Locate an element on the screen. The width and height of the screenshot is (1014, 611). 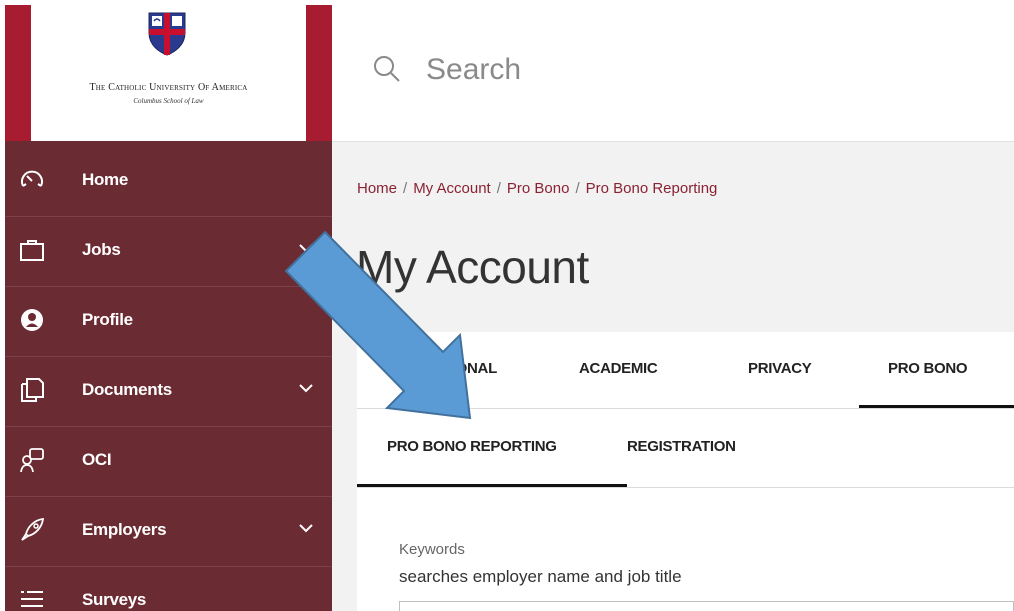
sidebar-item-employers: Employers is located at coordinates (168, 532).